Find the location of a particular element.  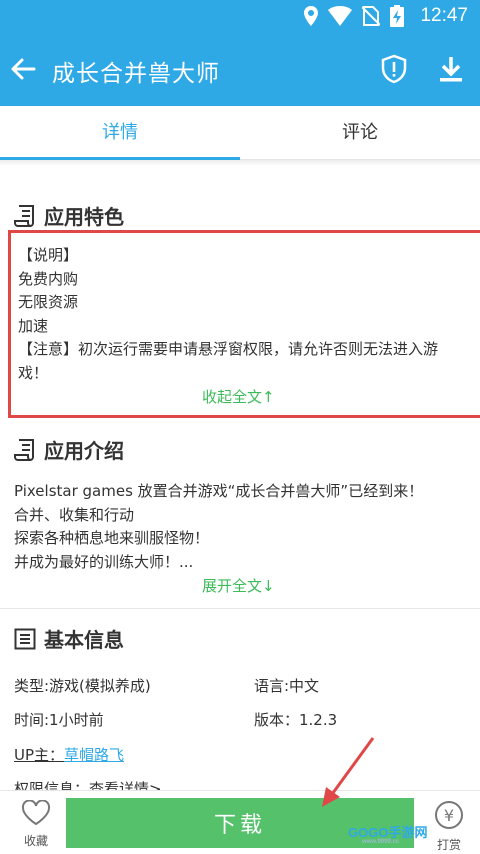

yuan-coin-icon: ¥ is located at coordinates (449, 815).